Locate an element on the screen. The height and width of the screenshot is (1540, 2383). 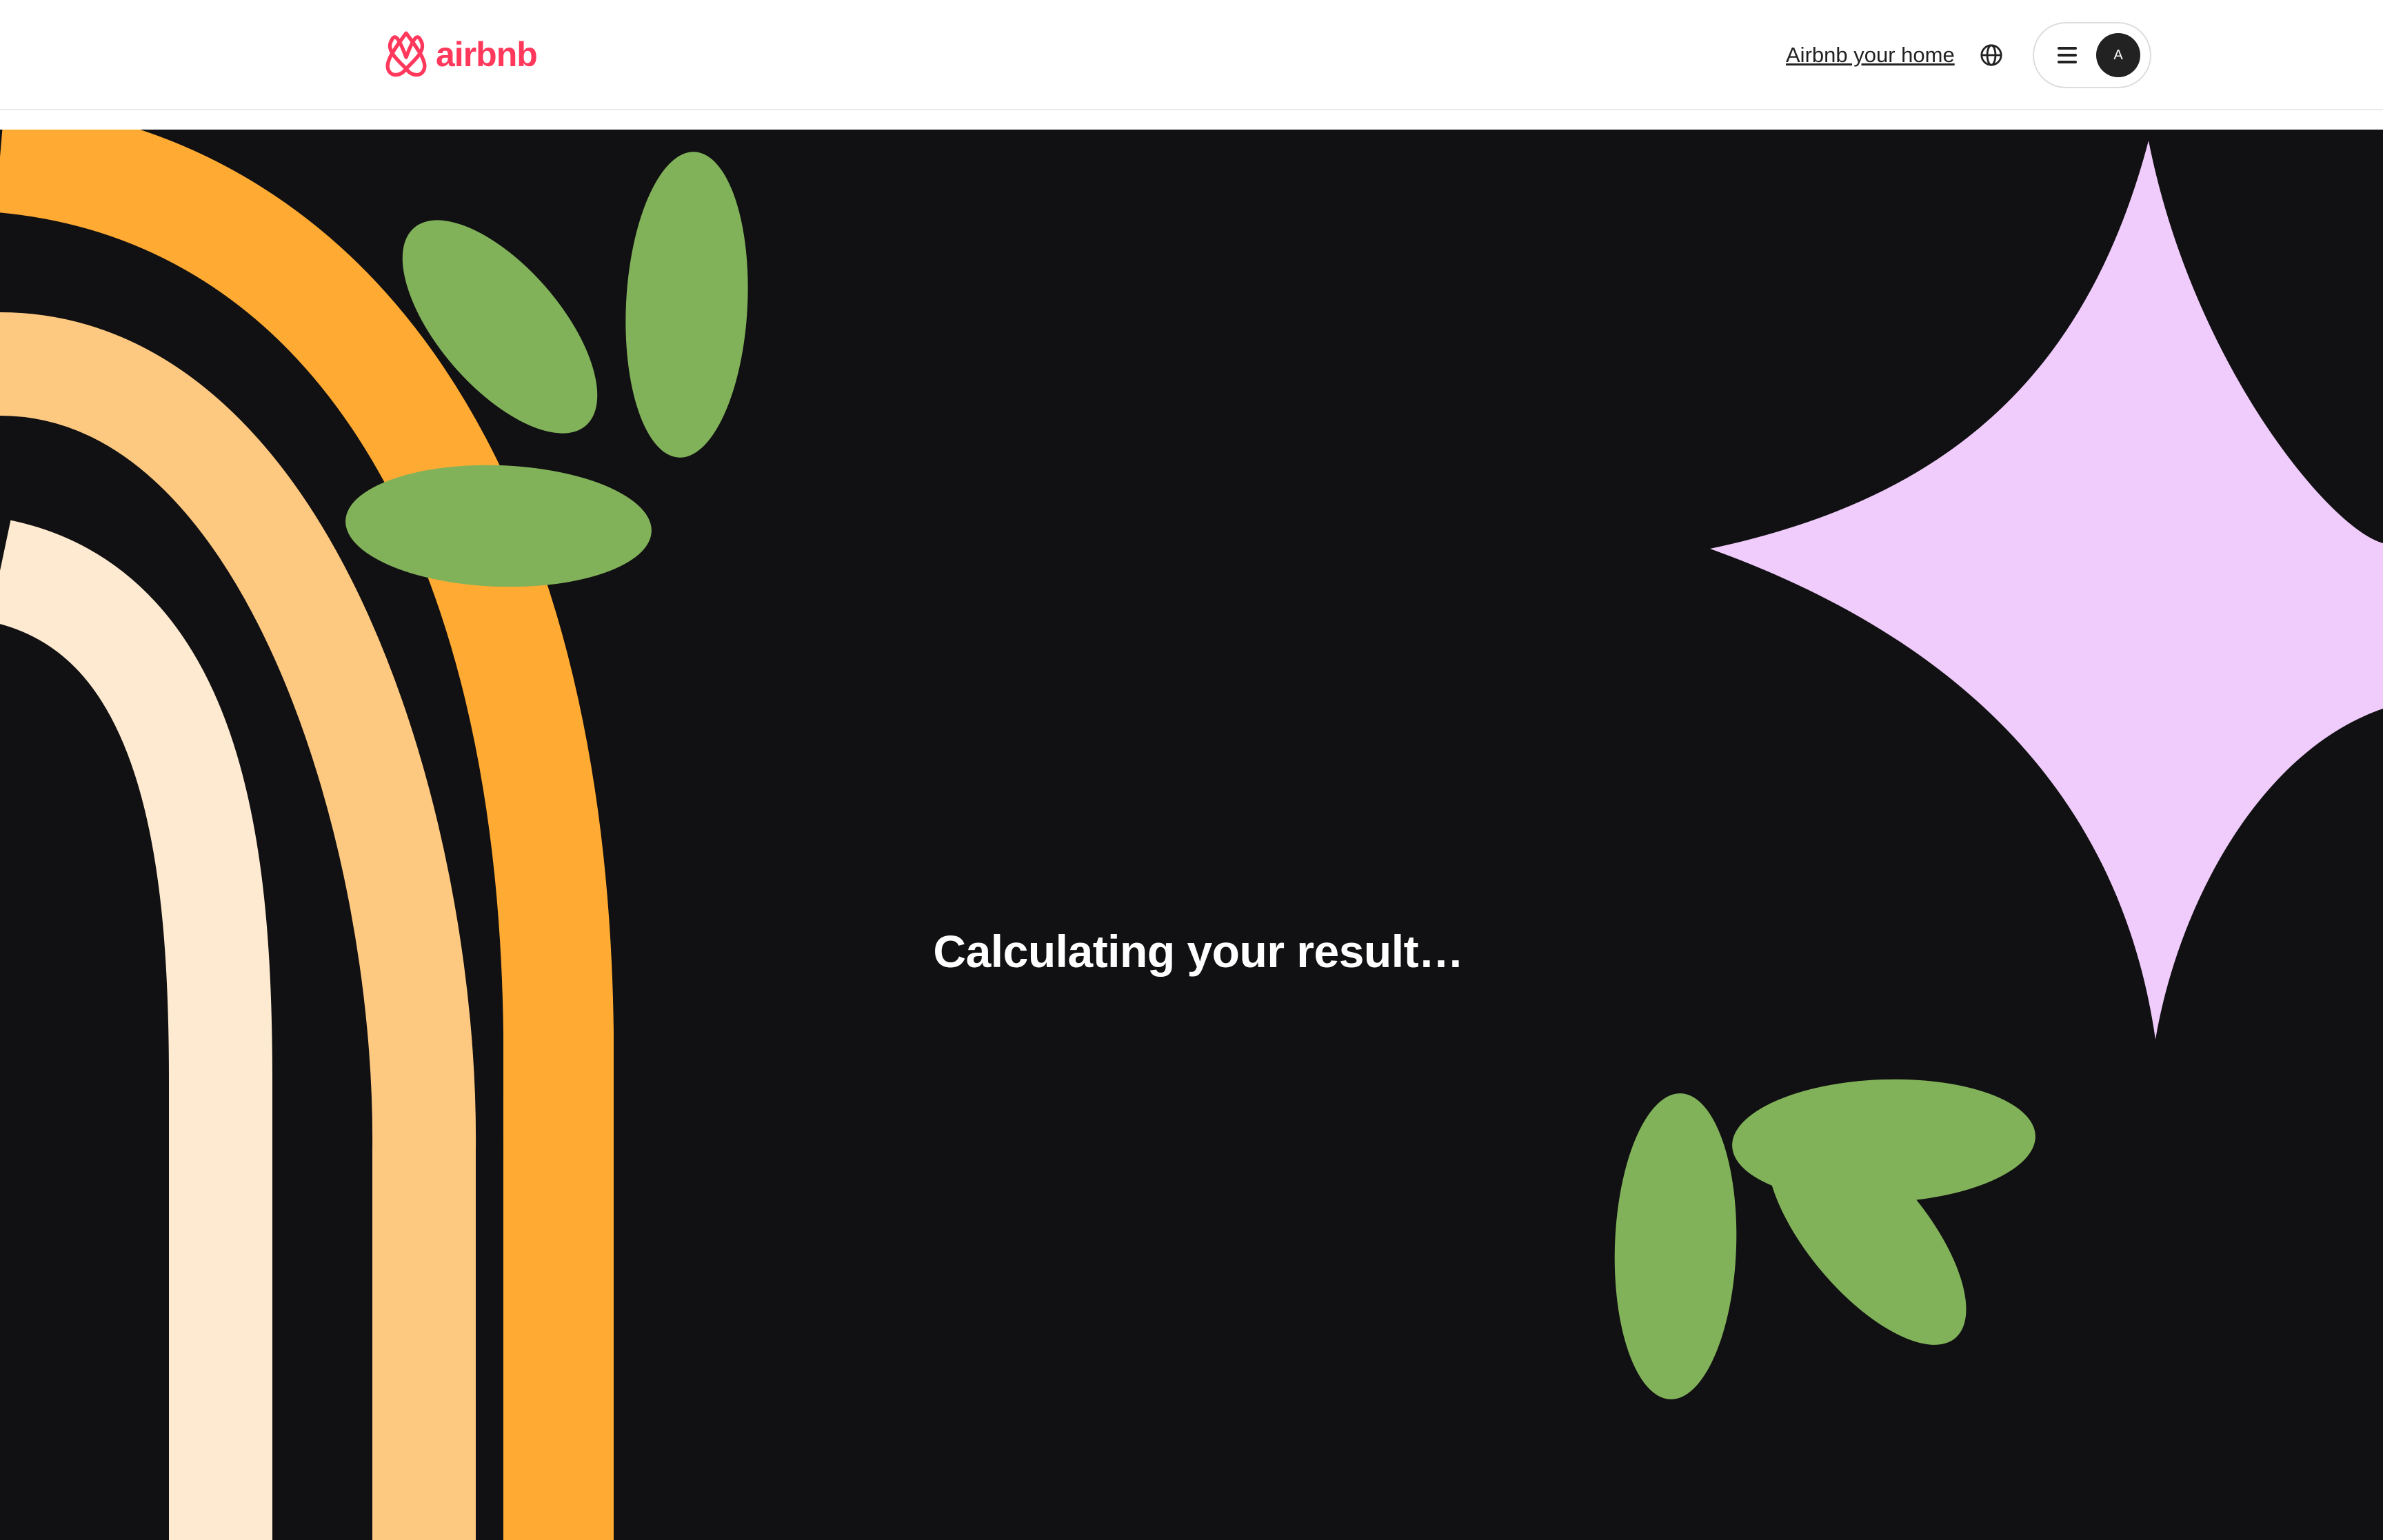
hamburger-menu-icon is located at coordinates (2067, 55).